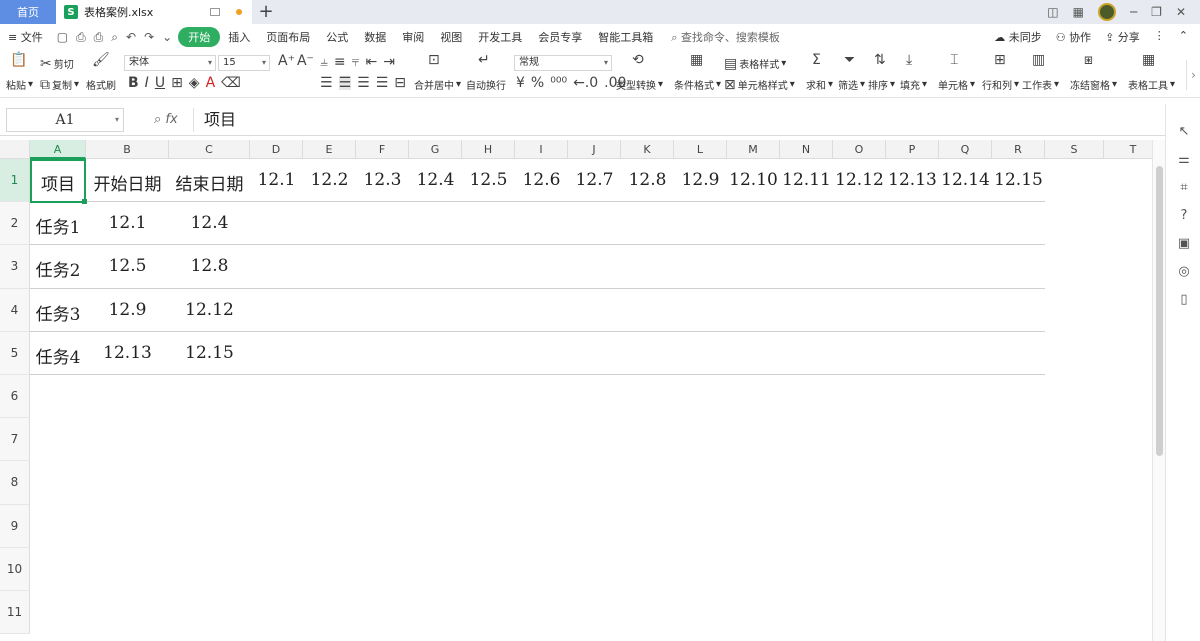 The height and width of the screenshot is (641, 1200). I want to click on fill-button: 填充 ▾, so click(913, 84).